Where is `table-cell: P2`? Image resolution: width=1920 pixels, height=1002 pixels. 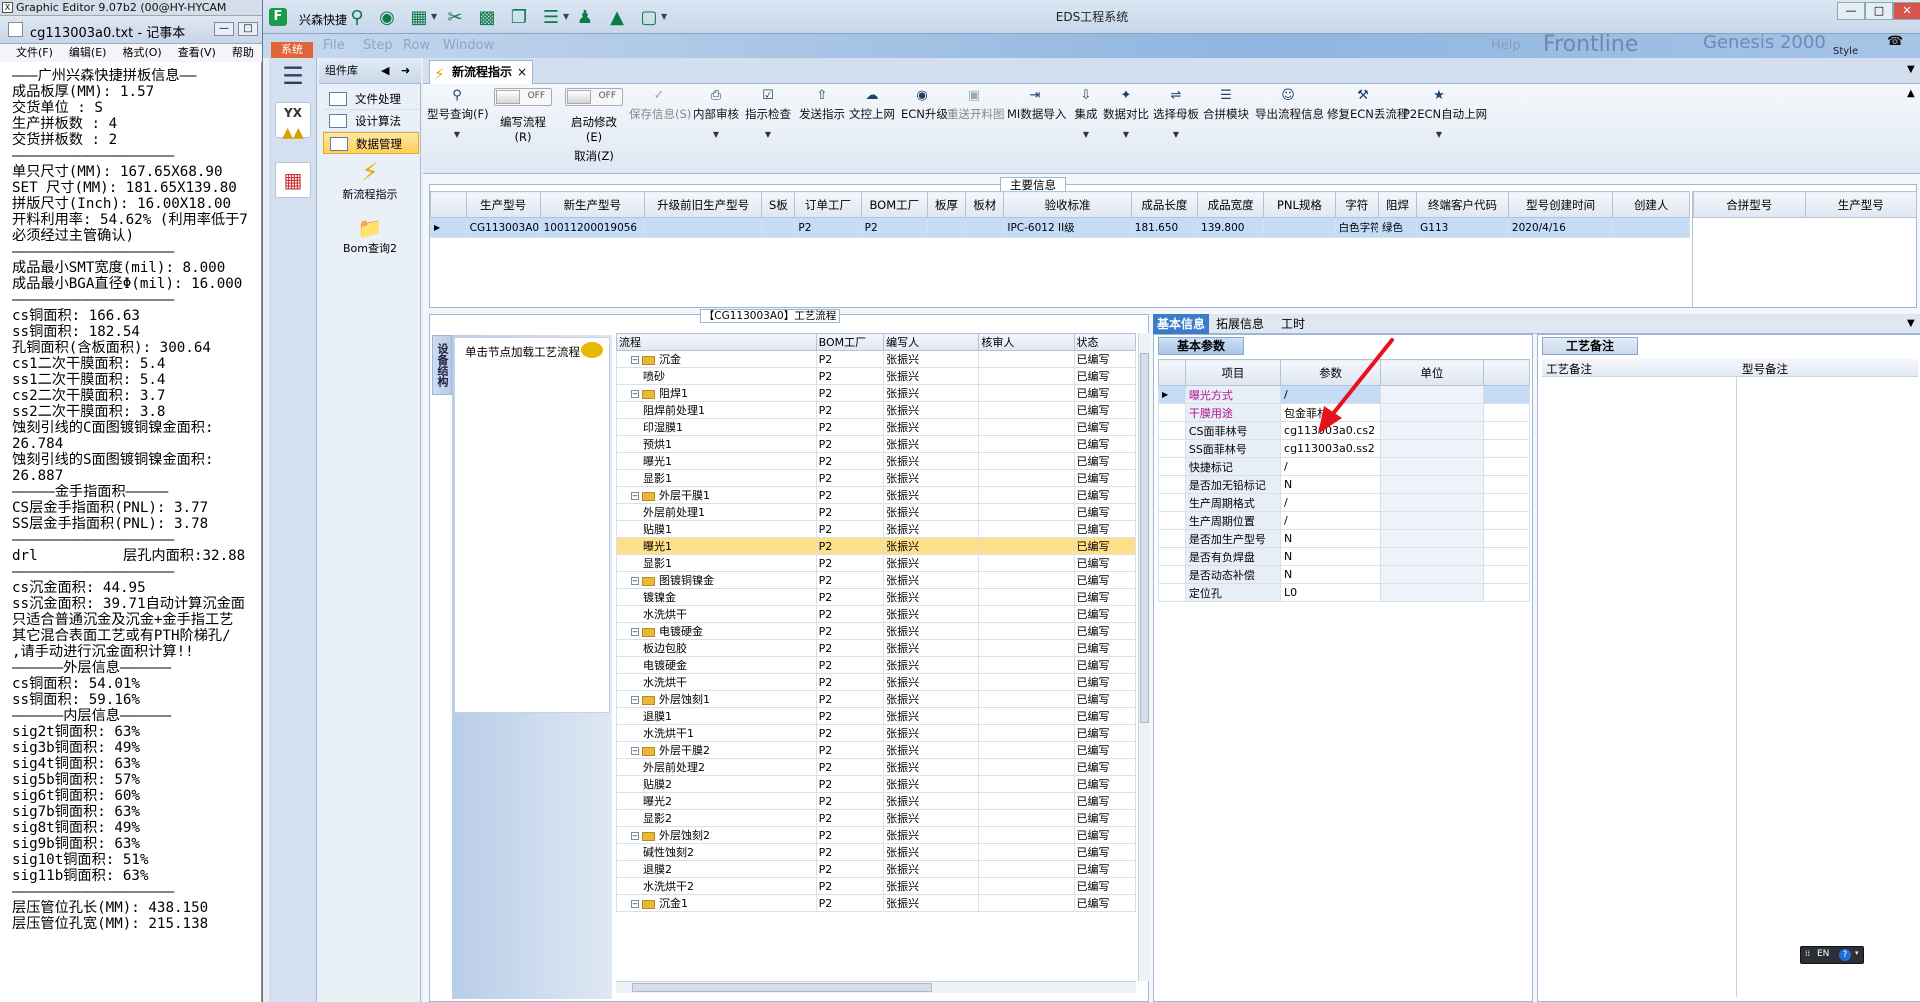 table-cell: P2 is located at coordinates (828, 227).